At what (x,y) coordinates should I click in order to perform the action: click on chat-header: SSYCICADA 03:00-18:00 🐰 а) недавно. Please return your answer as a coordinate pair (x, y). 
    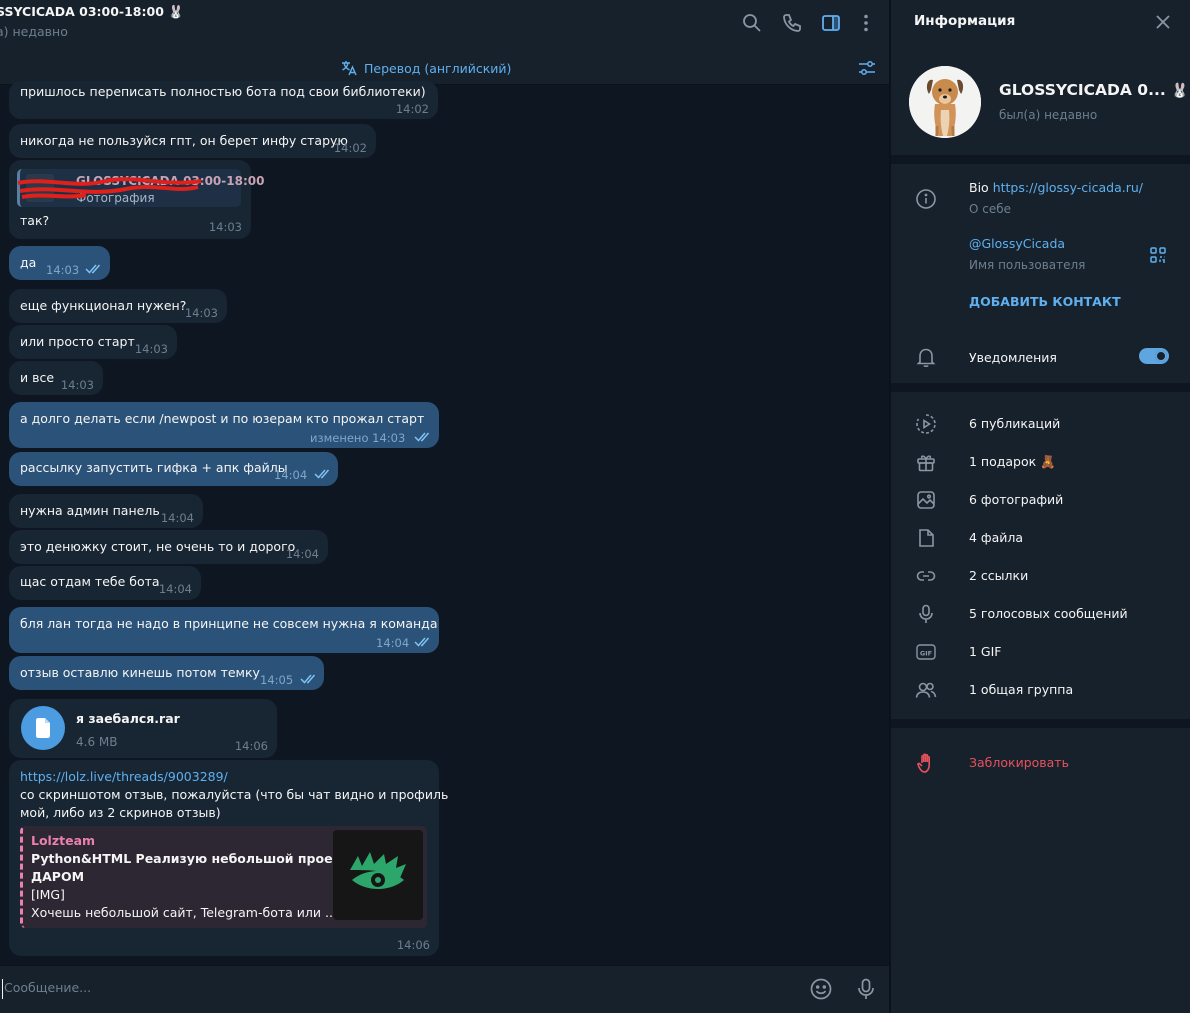
    Looking at the image, I should click on (444, 27).